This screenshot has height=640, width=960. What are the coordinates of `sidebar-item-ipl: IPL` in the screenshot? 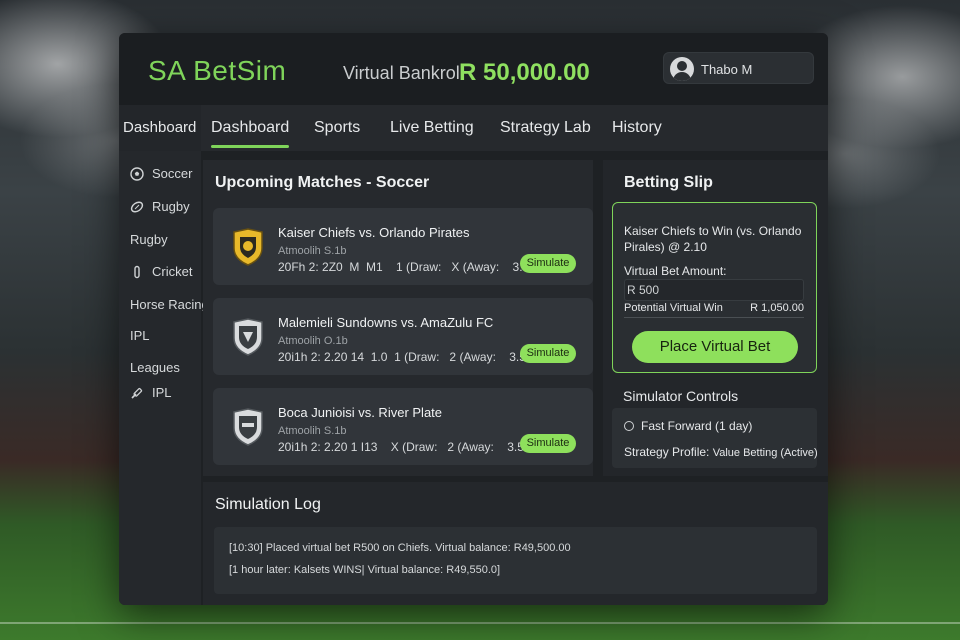 It's located at (140, 335).